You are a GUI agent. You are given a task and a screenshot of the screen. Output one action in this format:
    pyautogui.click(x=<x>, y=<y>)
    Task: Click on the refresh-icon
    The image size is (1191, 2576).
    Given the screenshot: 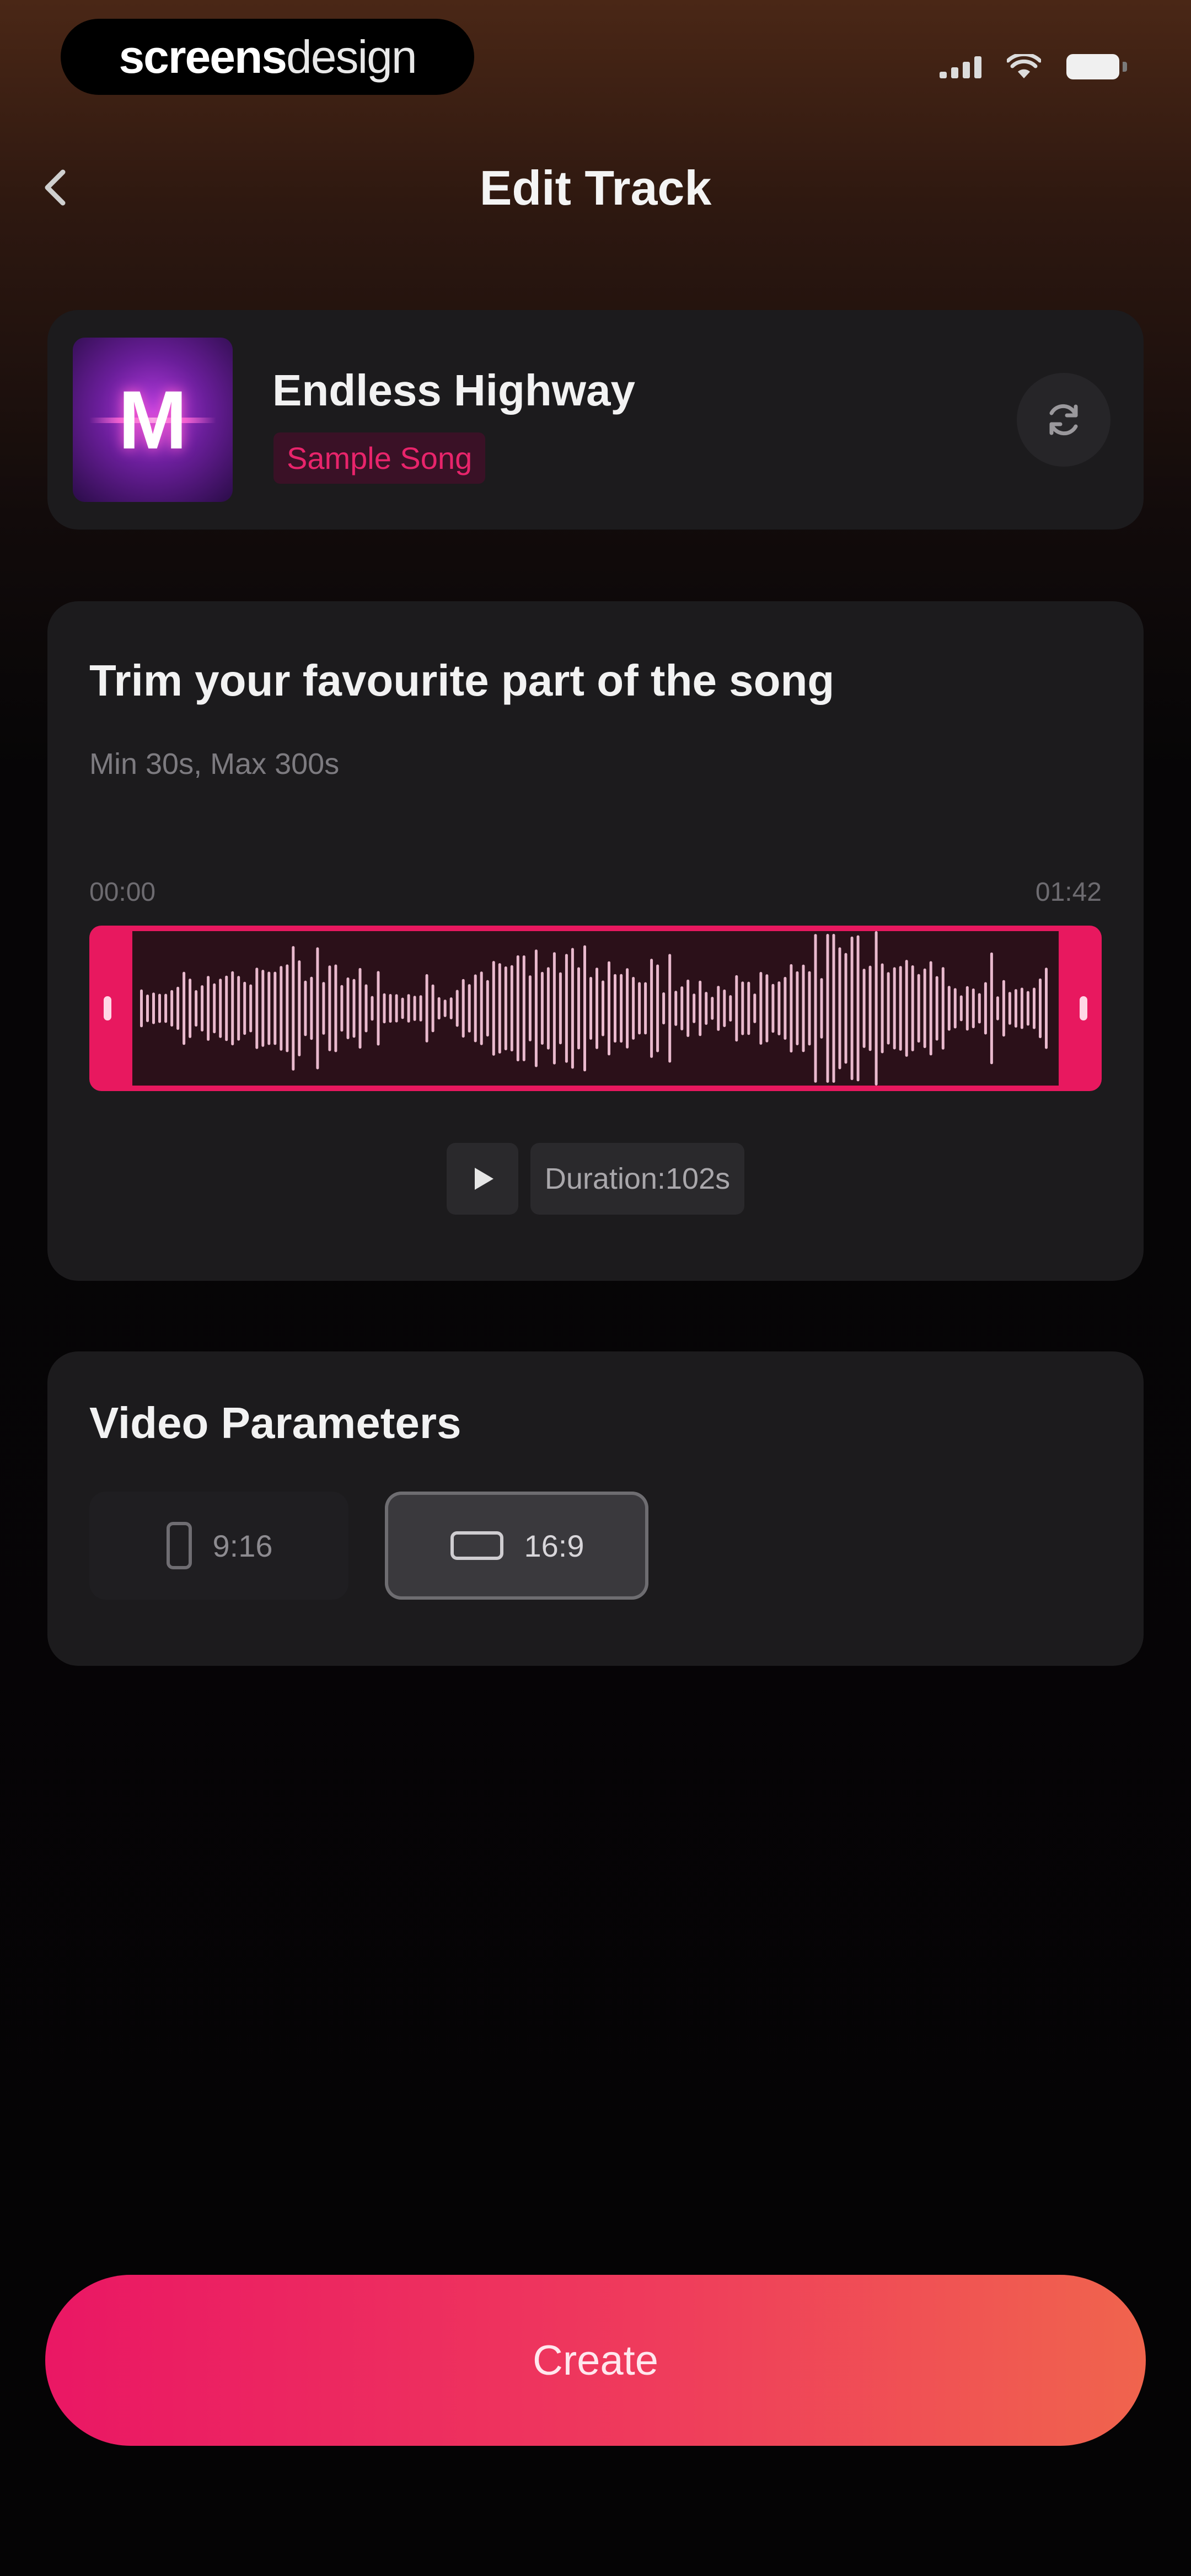 What is the action you would take?
    pyautogui.click(x=1063, y=420)
    